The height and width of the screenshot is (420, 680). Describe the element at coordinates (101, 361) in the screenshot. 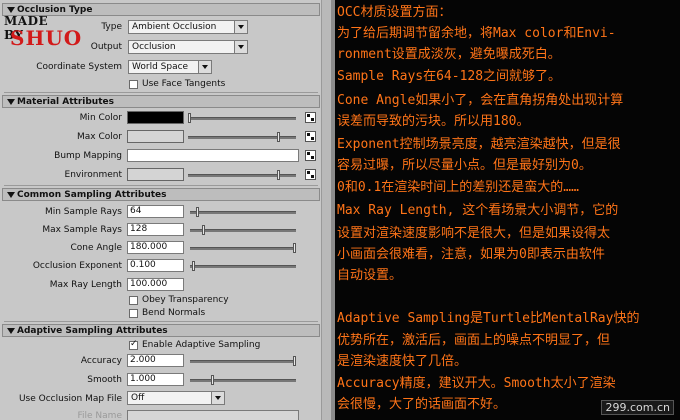

I see `accuracy-label: Accuracy` at that location.